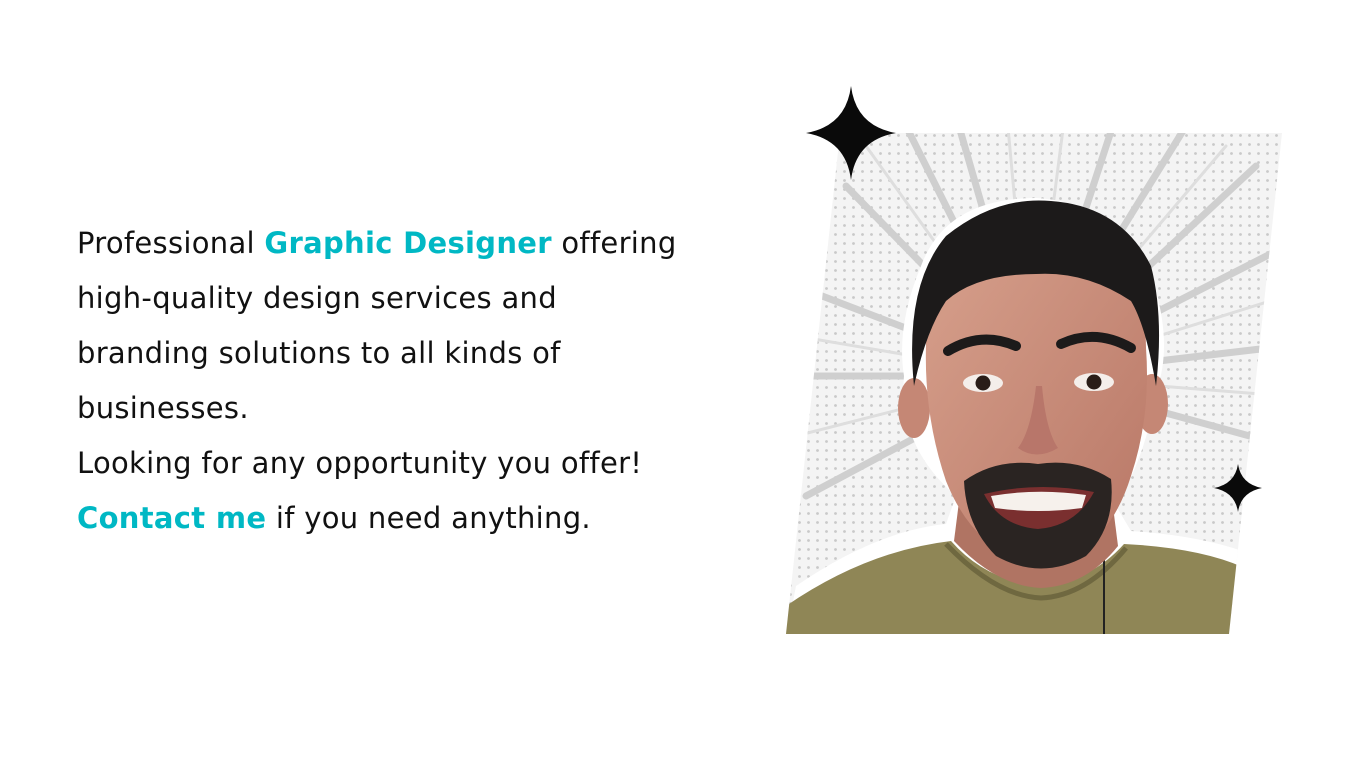  Describe the element at coordinates (317, 298) in the screenshot. I see `bio-line-2: high-quality design services and` at that location.